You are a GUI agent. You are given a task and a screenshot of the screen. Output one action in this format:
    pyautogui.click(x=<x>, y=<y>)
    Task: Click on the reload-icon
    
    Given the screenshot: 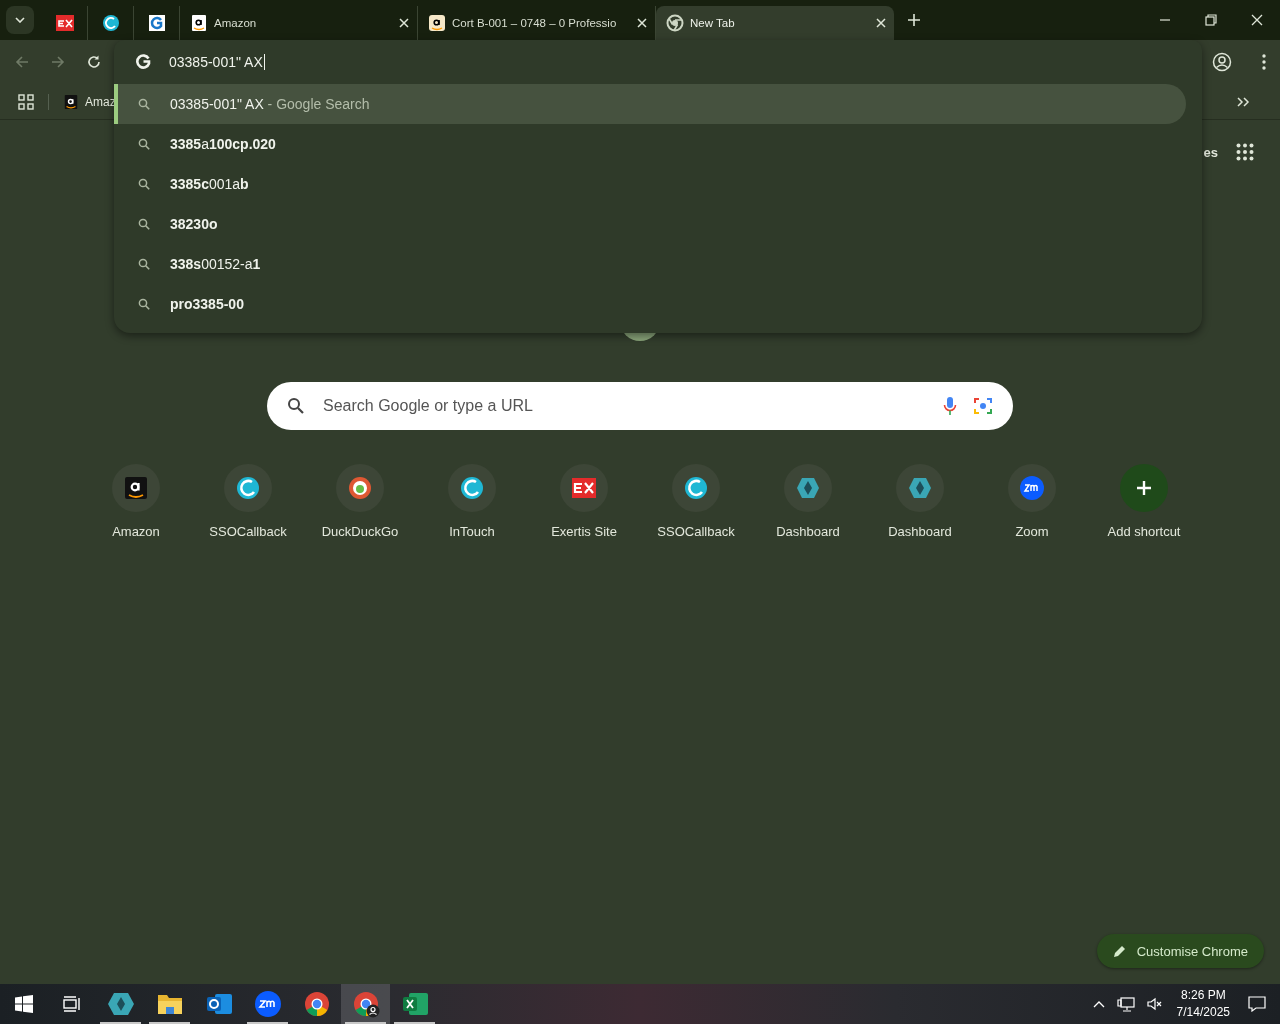 What is the action you would take?
    pyautogui.click(x=94, y=62)
    